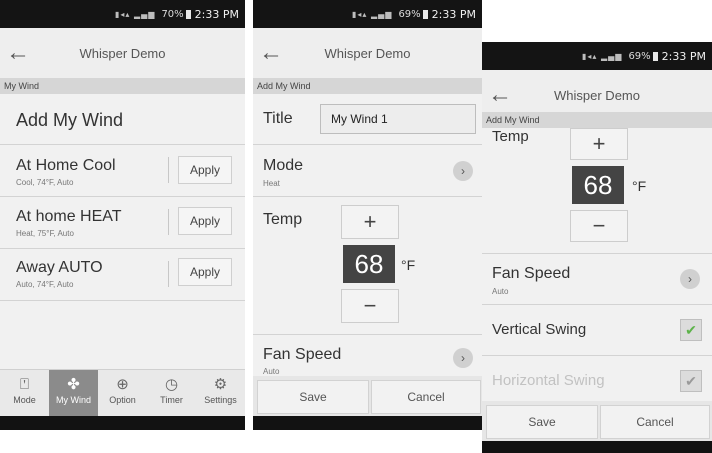 The width and height of the screenshot is (712, 453). I want to click on item-subtitle: Heat, 75°F, Auto, so click(45, 233).